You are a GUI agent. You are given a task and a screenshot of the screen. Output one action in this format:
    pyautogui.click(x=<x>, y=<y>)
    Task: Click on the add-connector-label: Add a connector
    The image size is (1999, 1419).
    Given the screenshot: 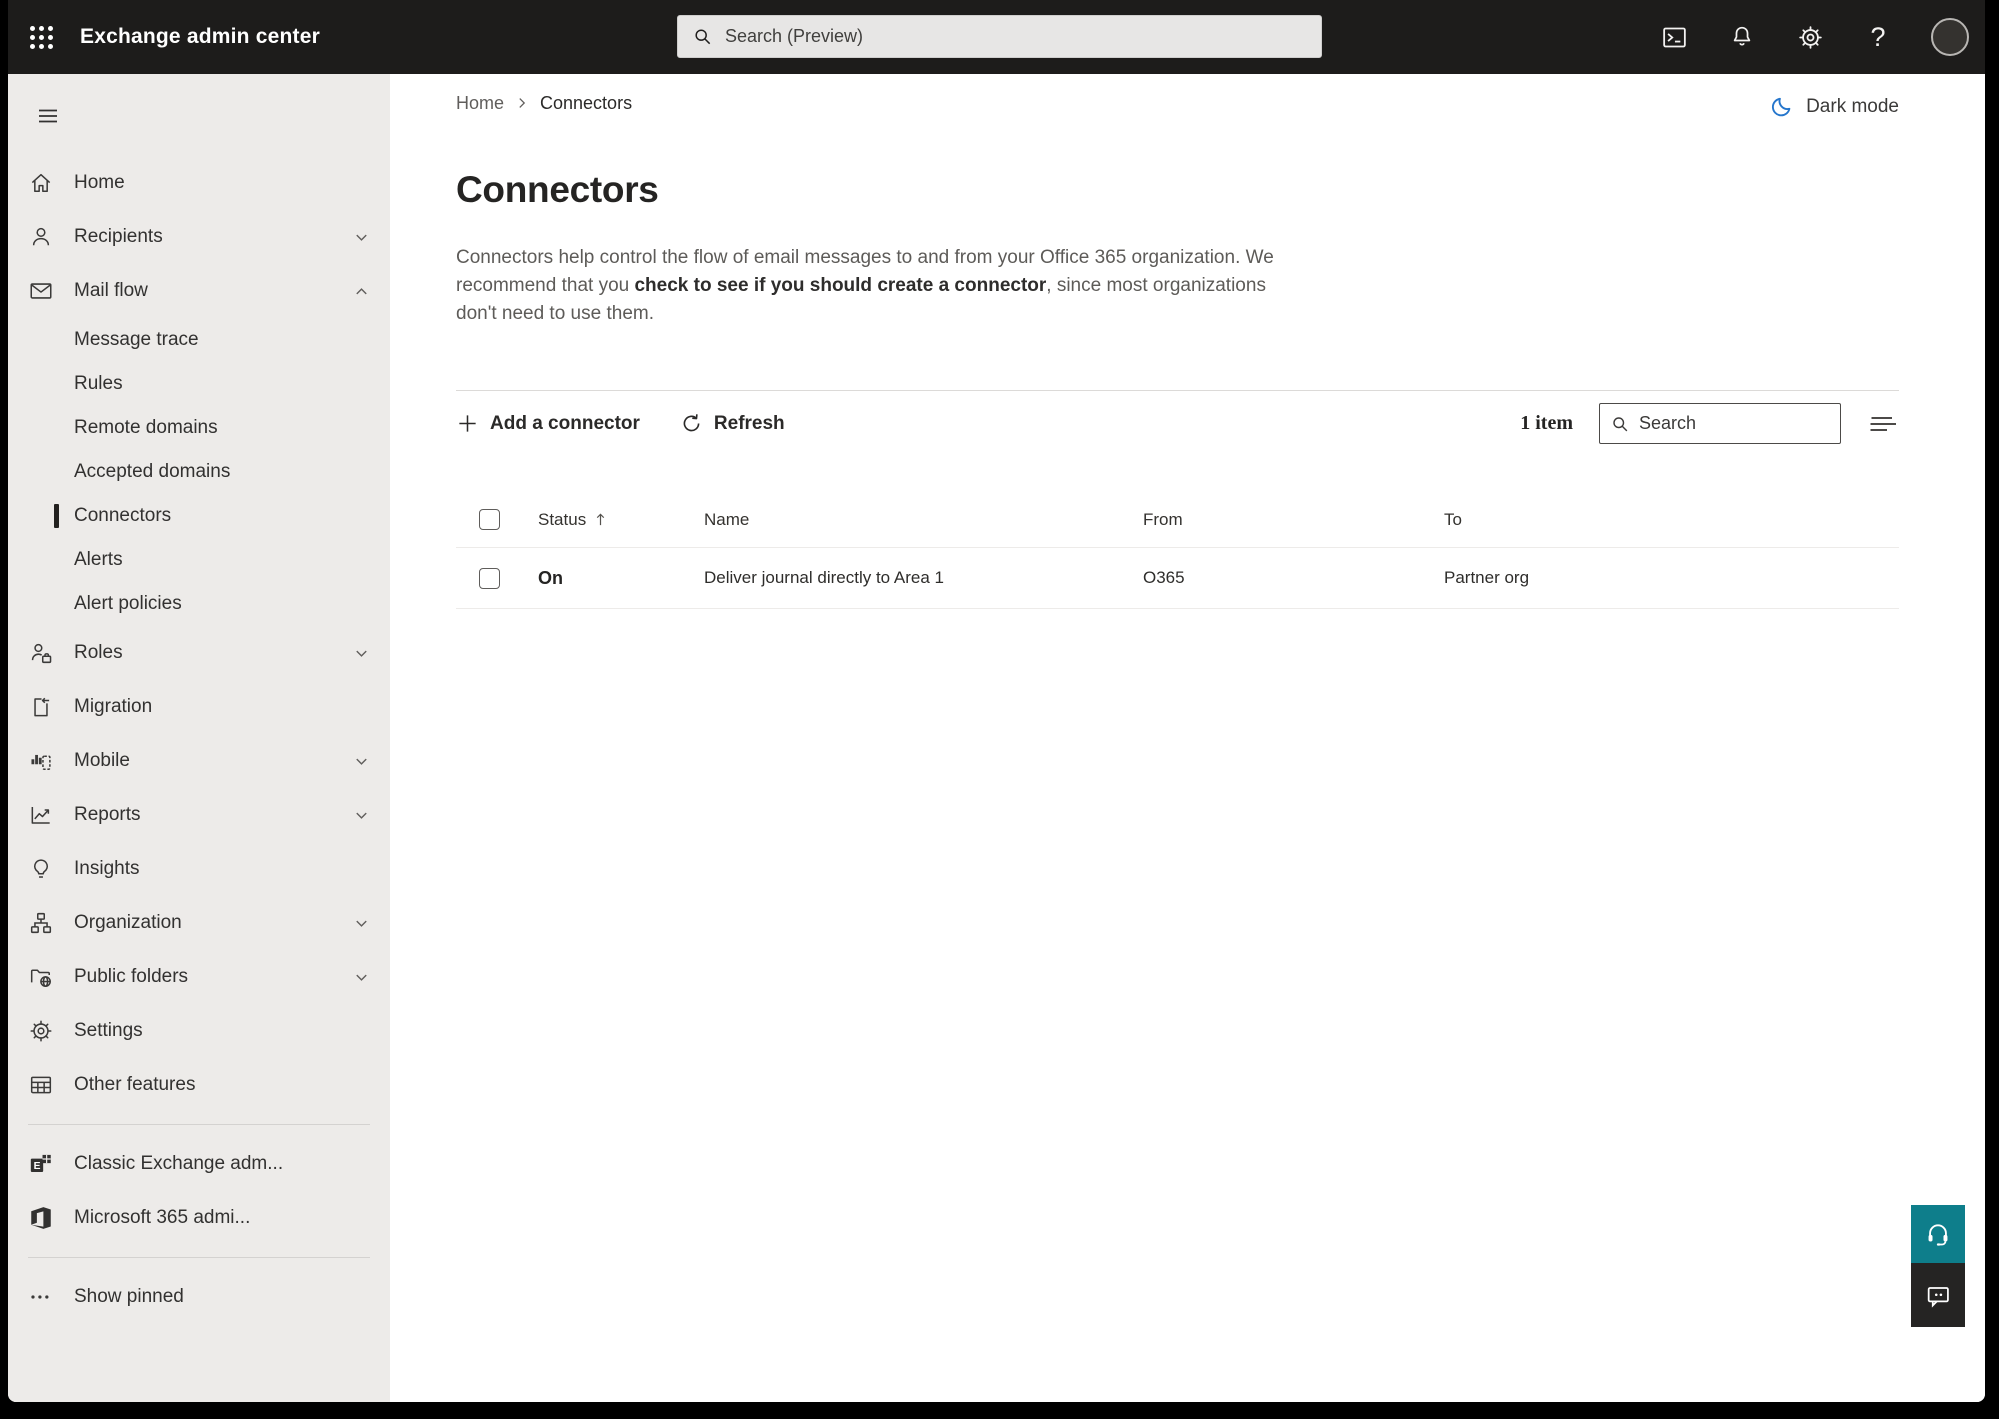 What is the action you would take?
    pyautogui.click(x=565, y=423)
    